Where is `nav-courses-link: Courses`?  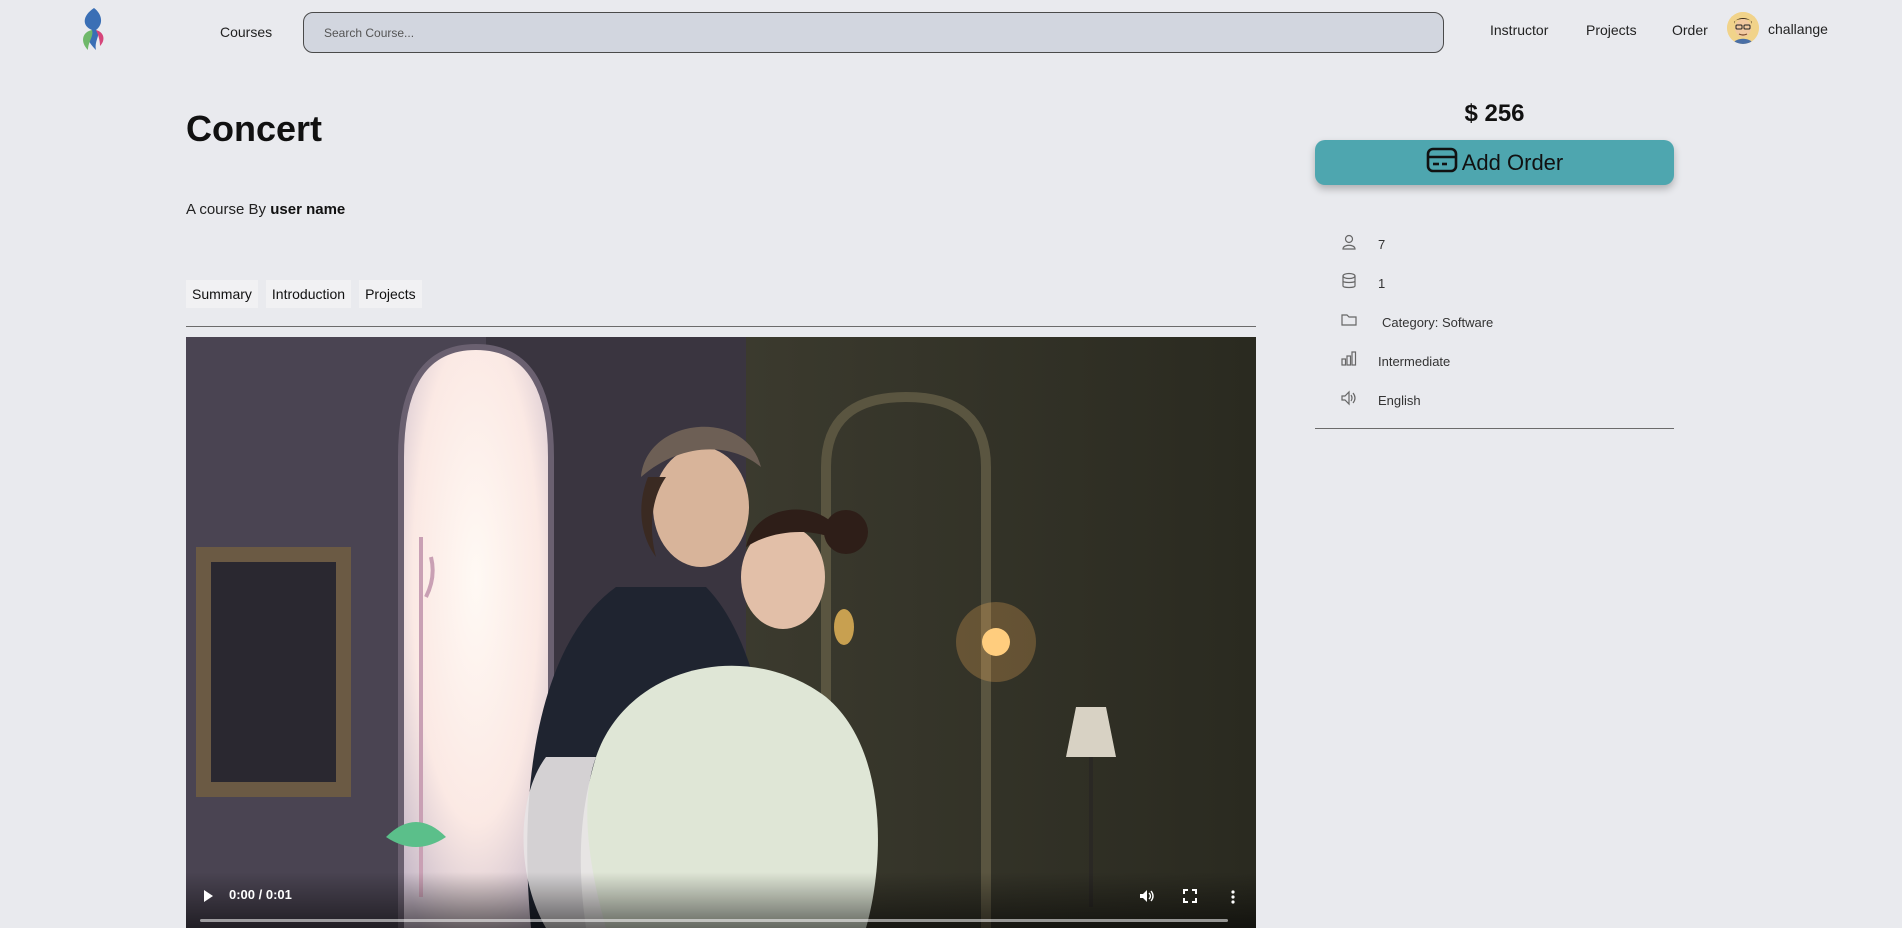 nav-courses-link: Courses is located at coordinates (246, 32).